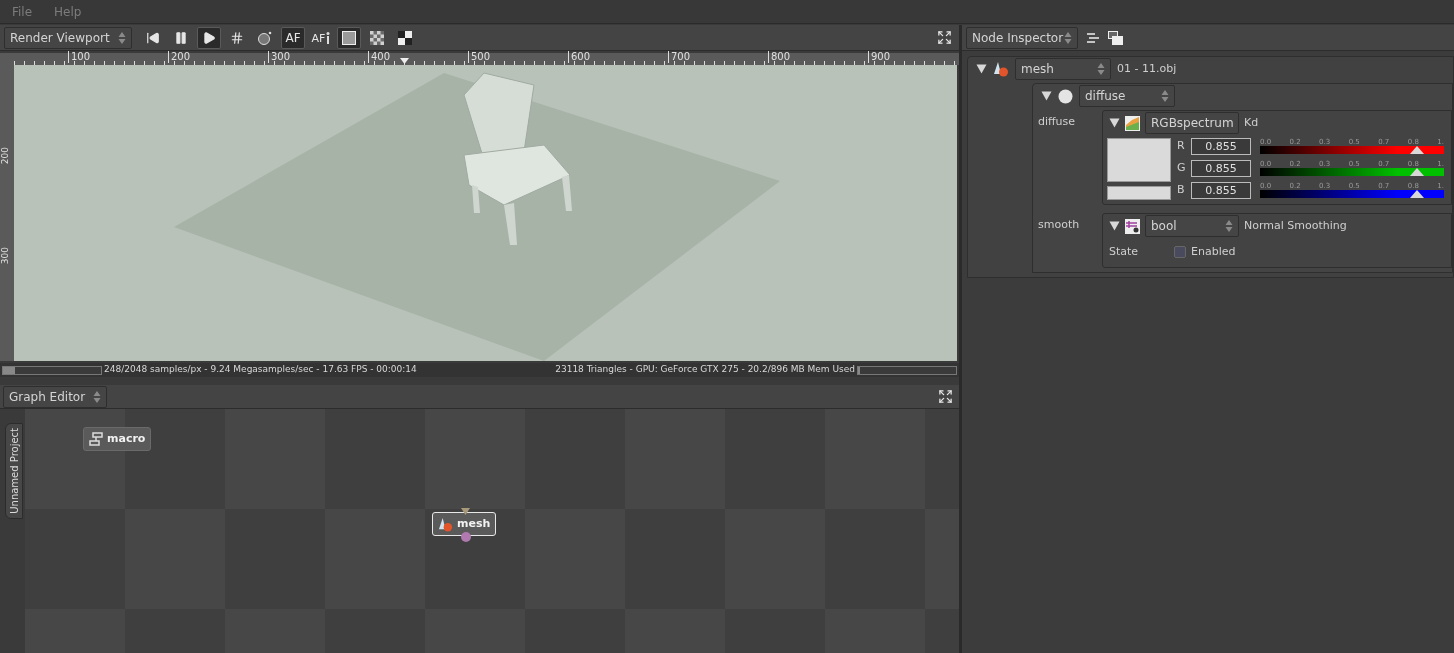 This screenshot has width=1454, height=653. What do you see at coordinates (1127, 96) in the screenshot?
I see `material-dropdown: diffuse` at bounding box center [1127, 96].